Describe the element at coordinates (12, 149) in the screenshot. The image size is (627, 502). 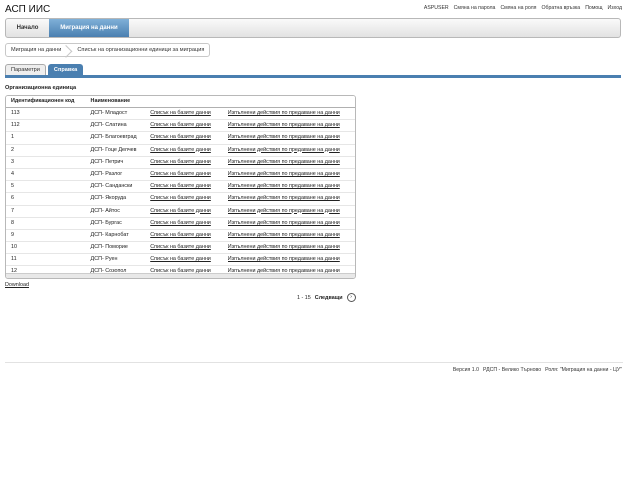
I see `cell-id-code: 2` at that location.